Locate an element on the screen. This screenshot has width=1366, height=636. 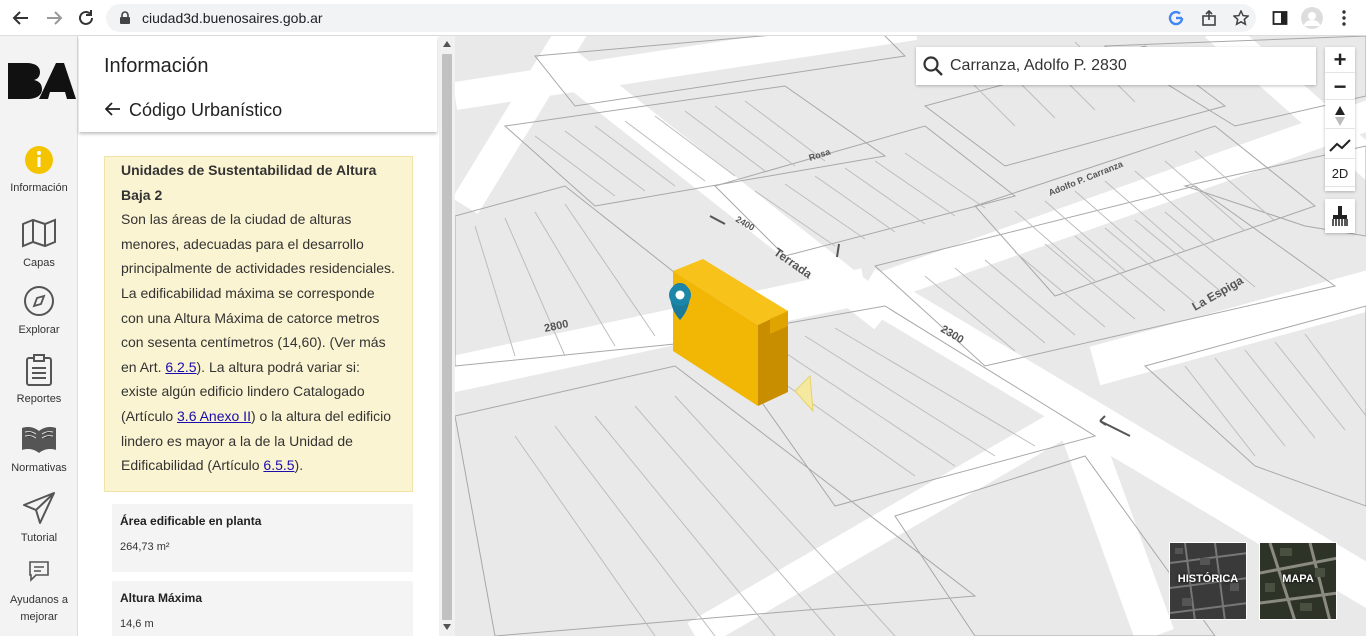
rail-item-label: Normativas is located at coordinates (39, 468).